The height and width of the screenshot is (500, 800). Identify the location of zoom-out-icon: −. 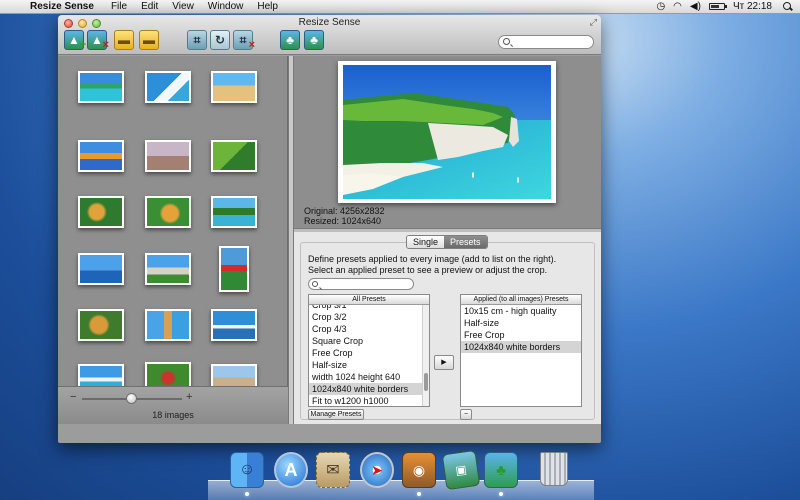
(73, 397).